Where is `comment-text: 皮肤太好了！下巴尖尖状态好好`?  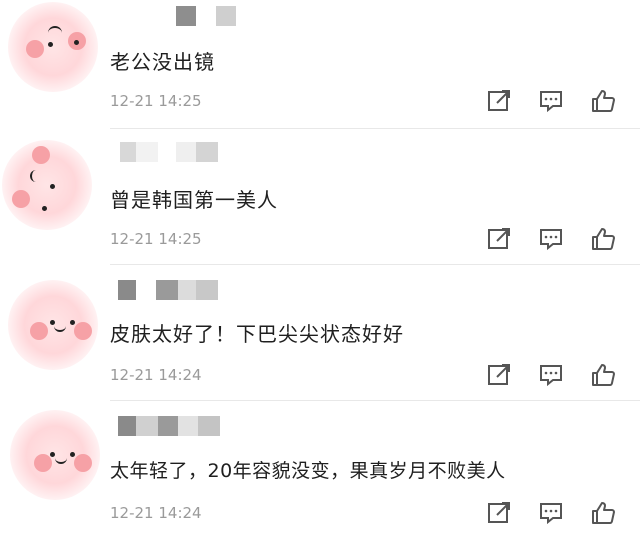 comment-text: 皮肤太好了！下巴尖尖状态好好 is located at coordinates (257, 334).